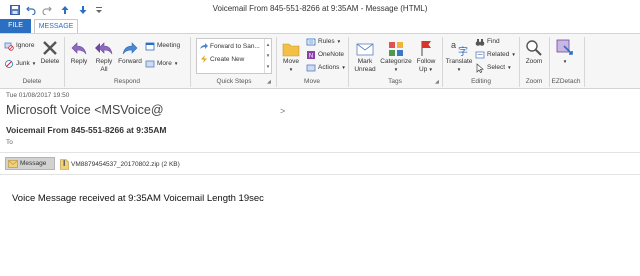 The width and height of the screenshot is (640, 276). I want to click on quick-steps-launcher-icon: ◢, so click(269, 82).